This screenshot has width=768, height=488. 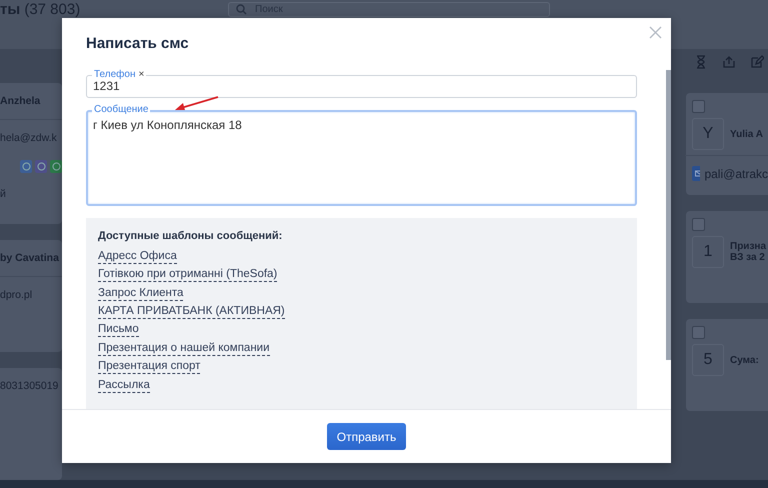 What do you see at coordinates (361, 82) in the screenshot?
I see `phone-field: Телефон × 1231` at bounding box center [361, 82].